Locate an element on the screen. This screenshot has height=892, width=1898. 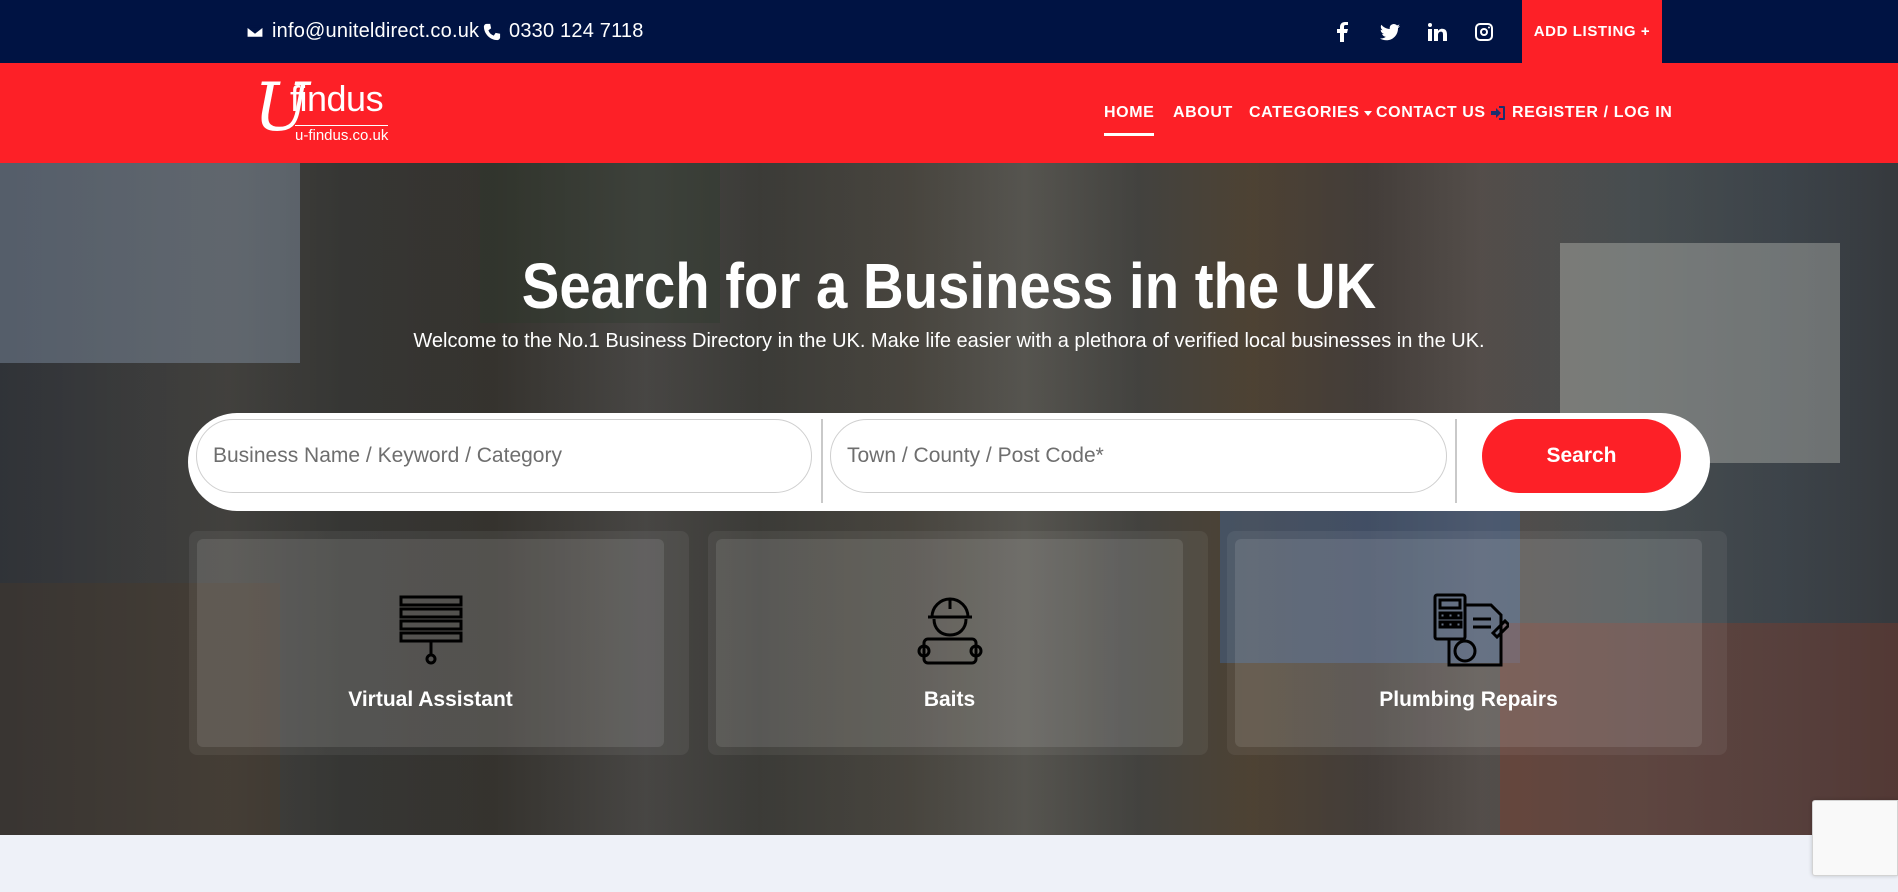
nav-about-label: ABOUT is located at coordinates (1203, 112).